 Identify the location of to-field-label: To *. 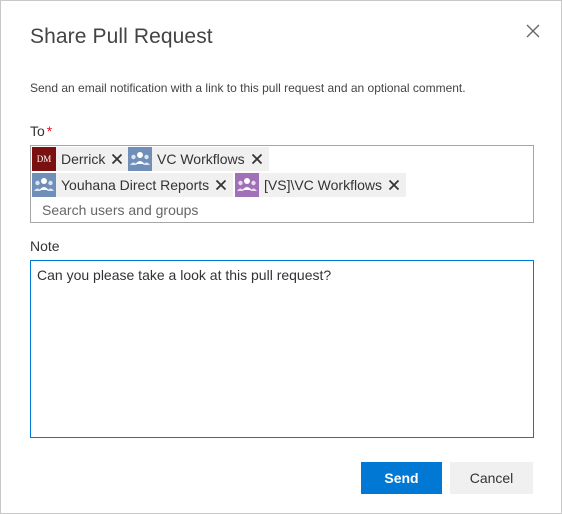
(41, 131).